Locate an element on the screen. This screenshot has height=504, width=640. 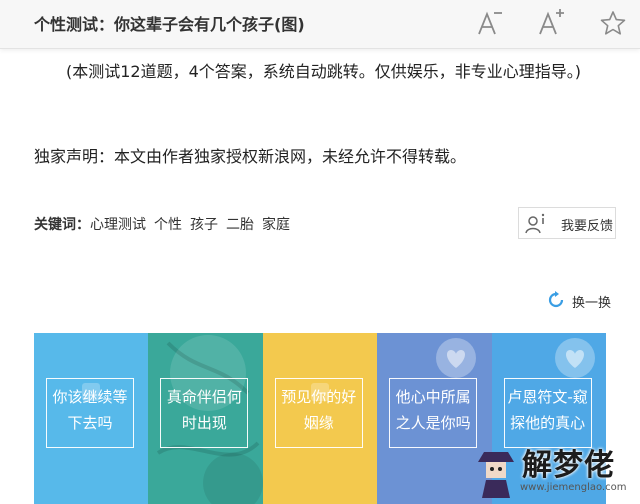
user-info-icon is located at coordinates (536, 223).